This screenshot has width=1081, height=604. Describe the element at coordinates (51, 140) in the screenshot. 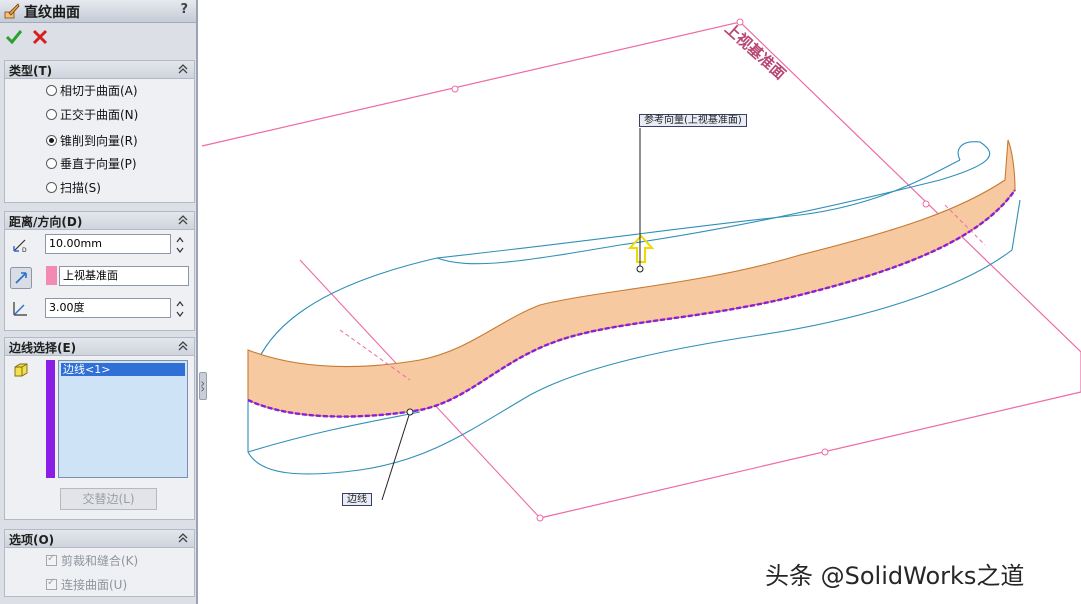

I see `radio-dot-selected` at that location.